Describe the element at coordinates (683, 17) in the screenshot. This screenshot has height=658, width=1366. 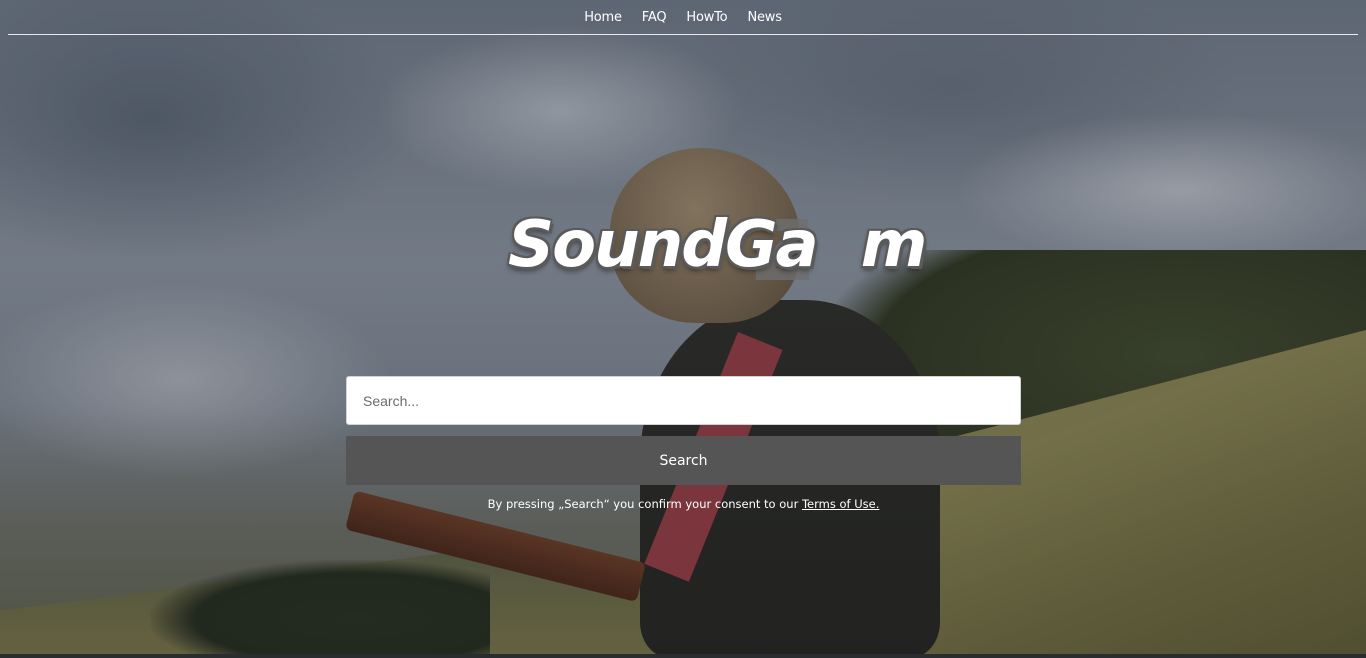
I see `top-nav: Home FAQ HowTo News` at that location.